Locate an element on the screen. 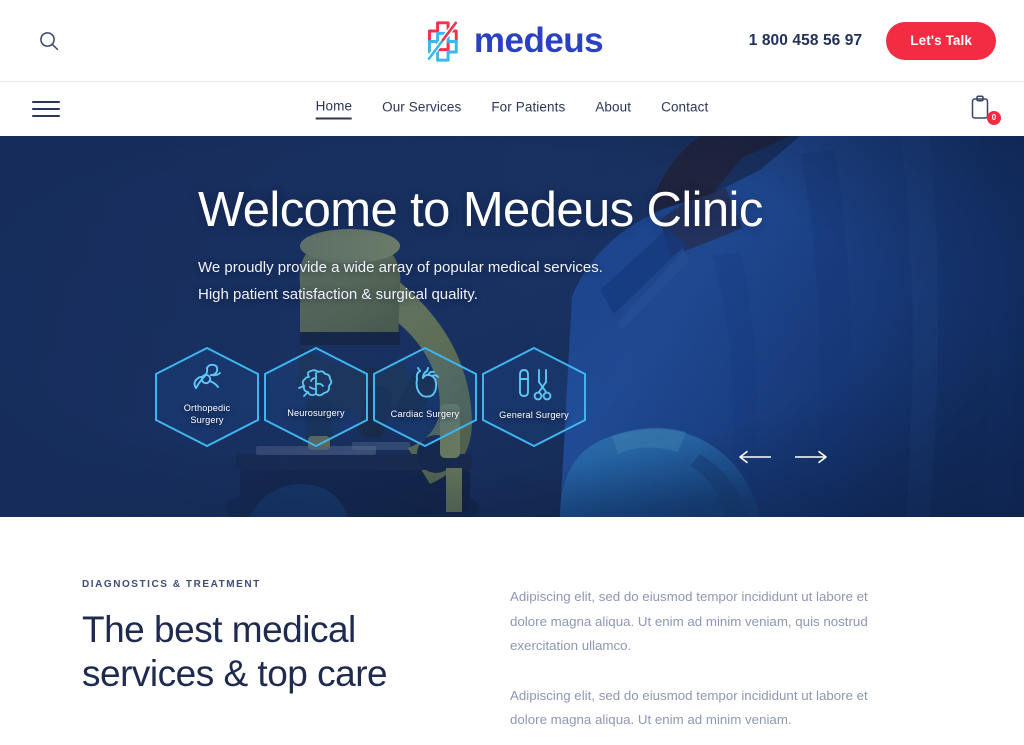  cart-count-badge: 0 is located at coordinates (994, 118).